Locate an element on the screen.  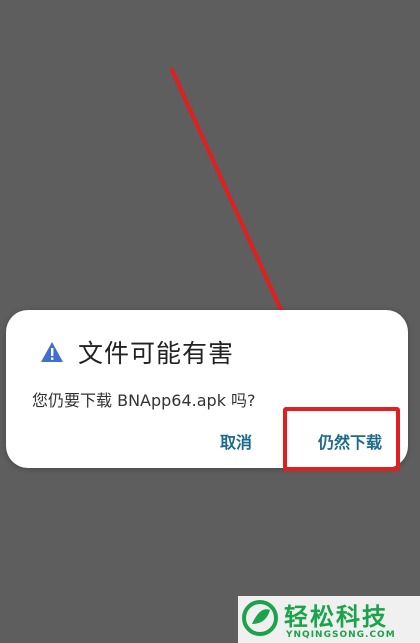
watermark: 轻松科技 YNQINGSONG.COM is located at coordinates (329, 619).